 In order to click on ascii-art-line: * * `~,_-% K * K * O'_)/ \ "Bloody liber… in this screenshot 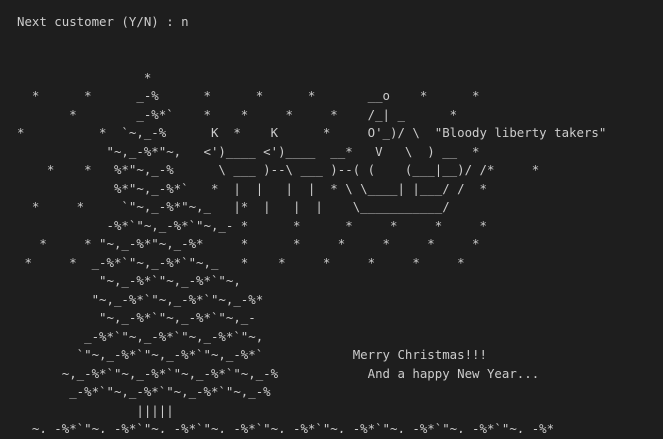, I will do `click(312, 132)`.